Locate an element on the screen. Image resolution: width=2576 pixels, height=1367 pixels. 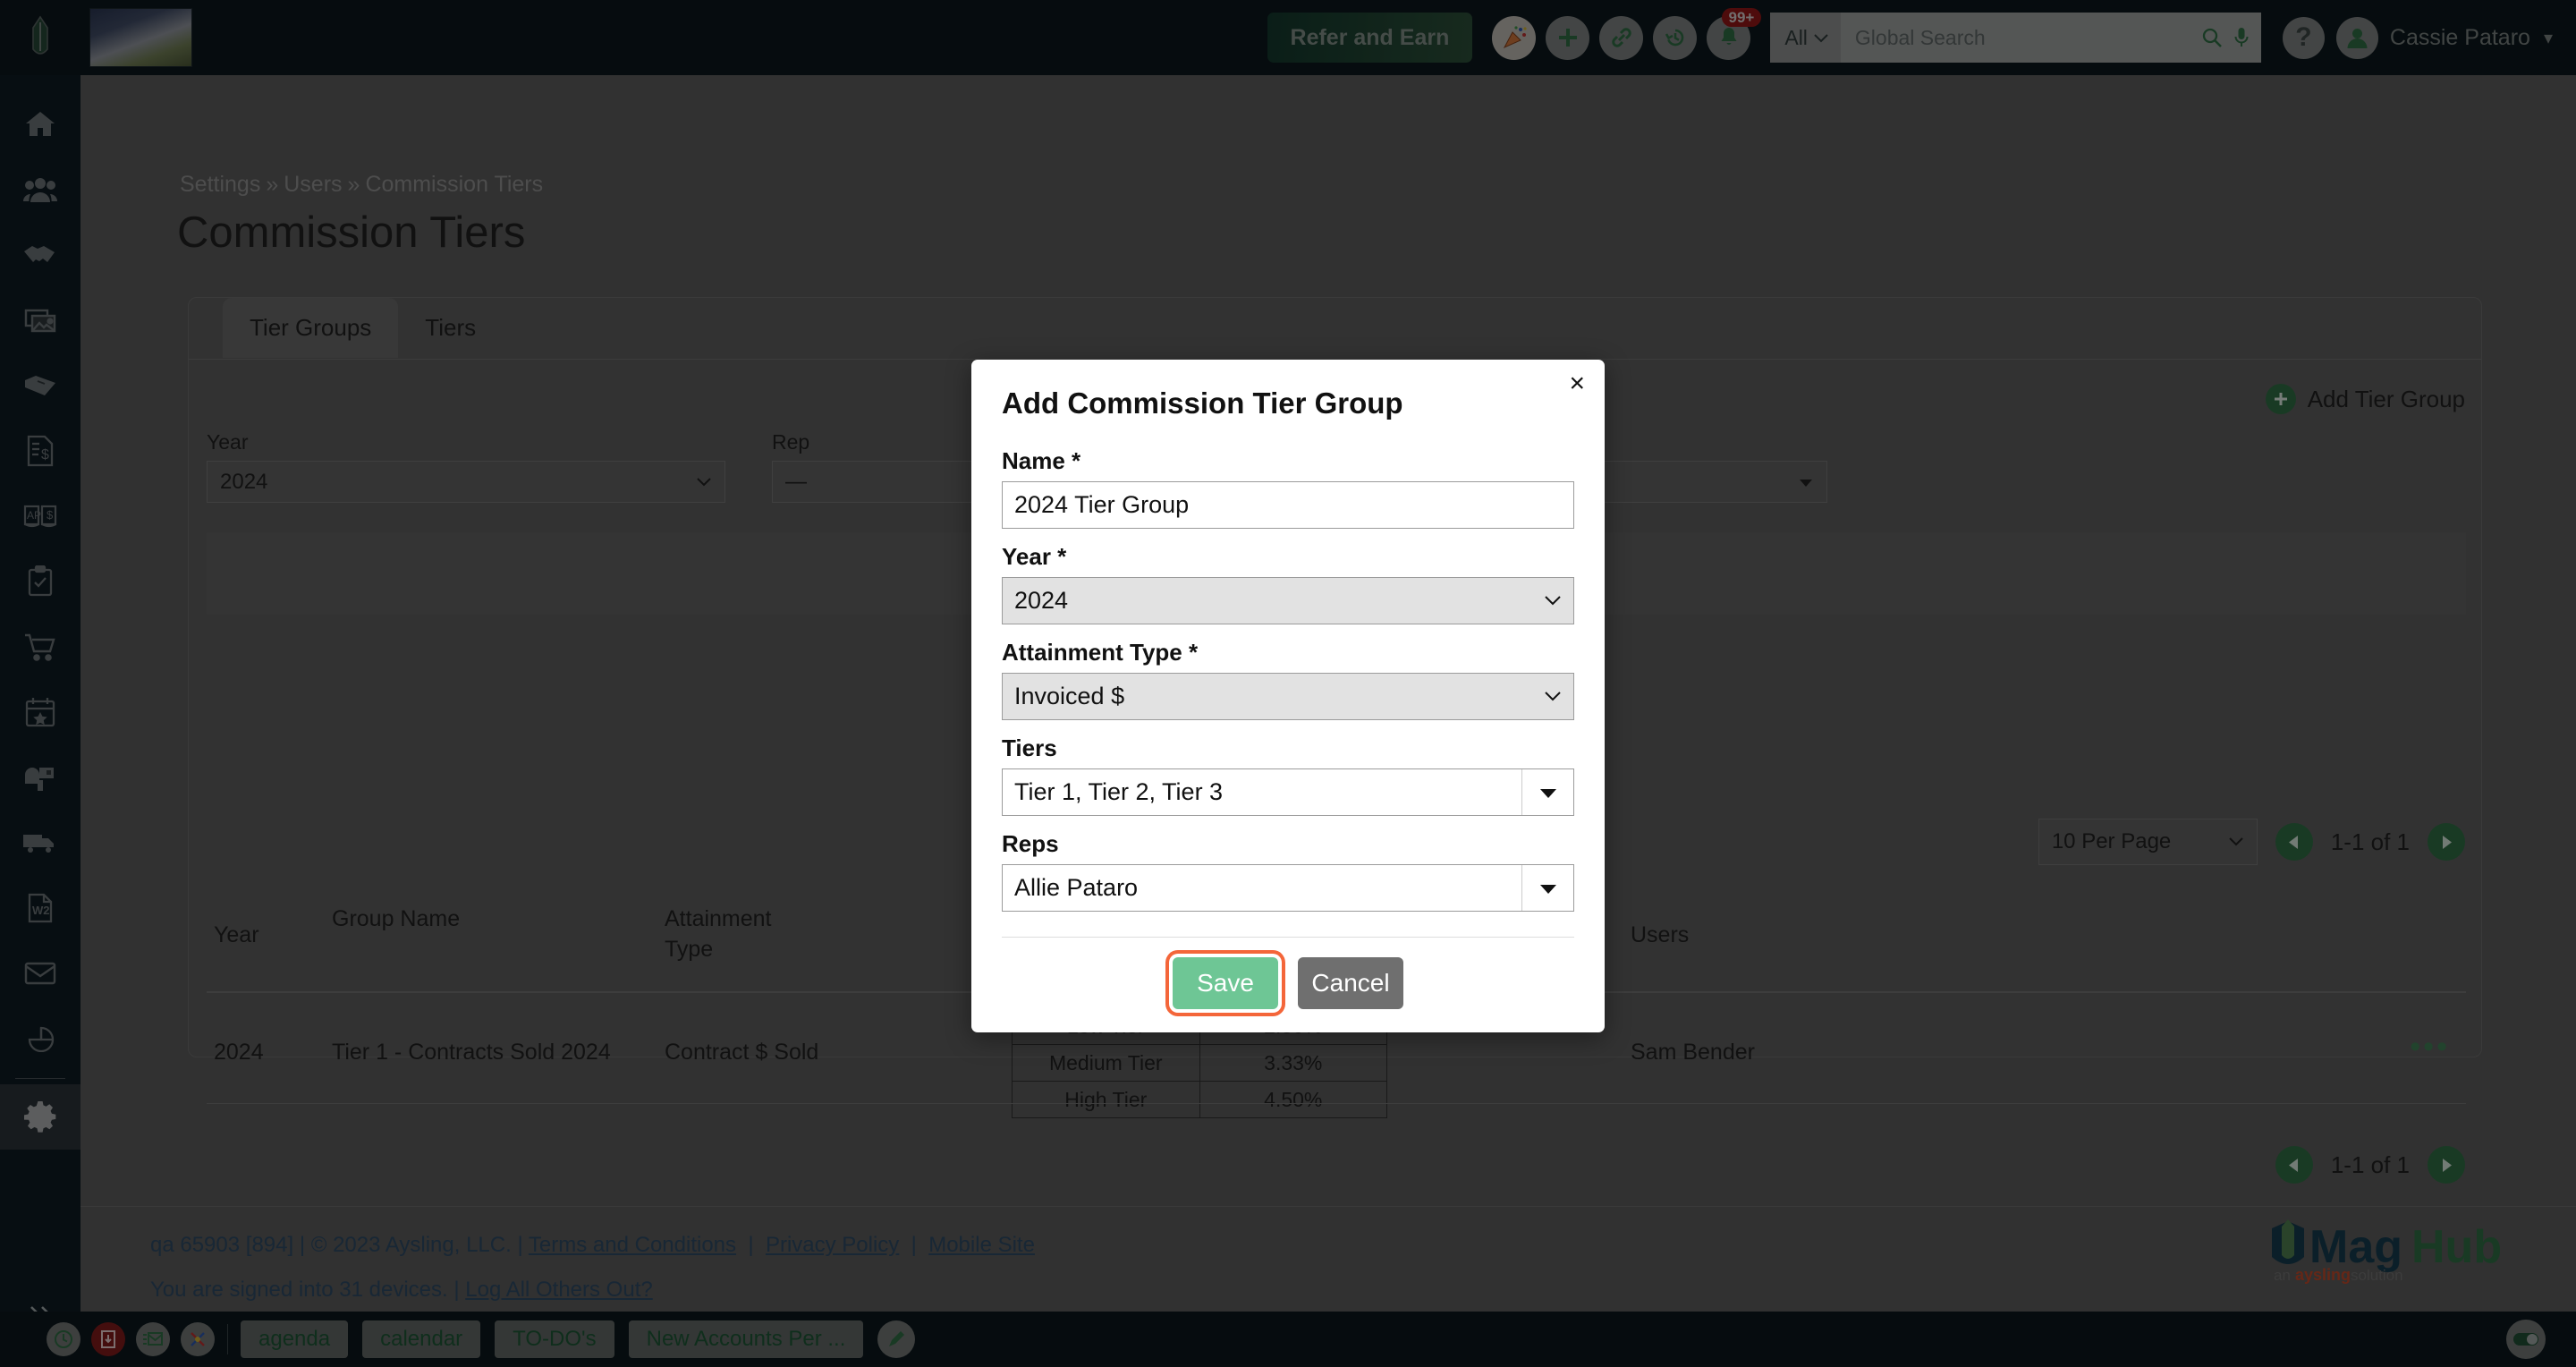
name-field: 2024 Tier Group is located at coordinates (1288, 505).